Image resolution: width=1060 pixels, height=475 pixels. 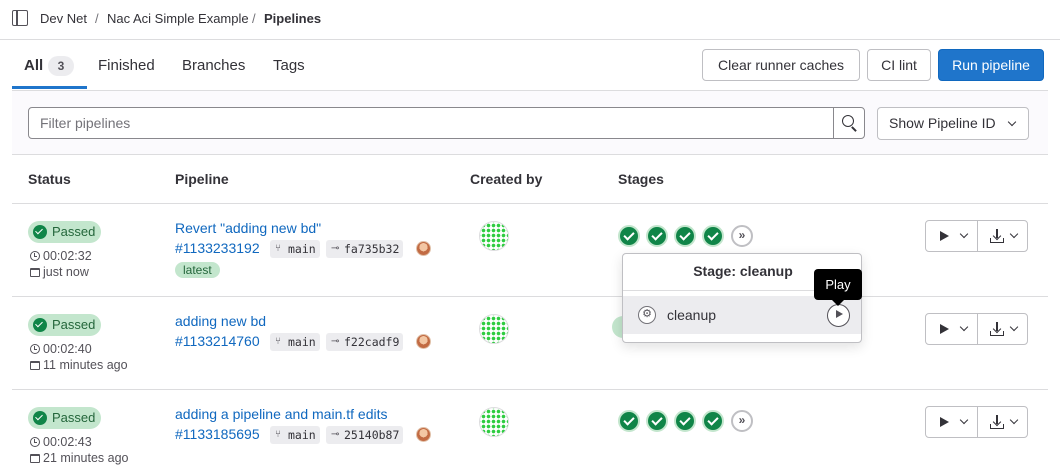 What do you see at coordinates (372, 342) in the screenshot?
I see `commit-sha-text: f22cadf9` at bounding box center [372, 342].